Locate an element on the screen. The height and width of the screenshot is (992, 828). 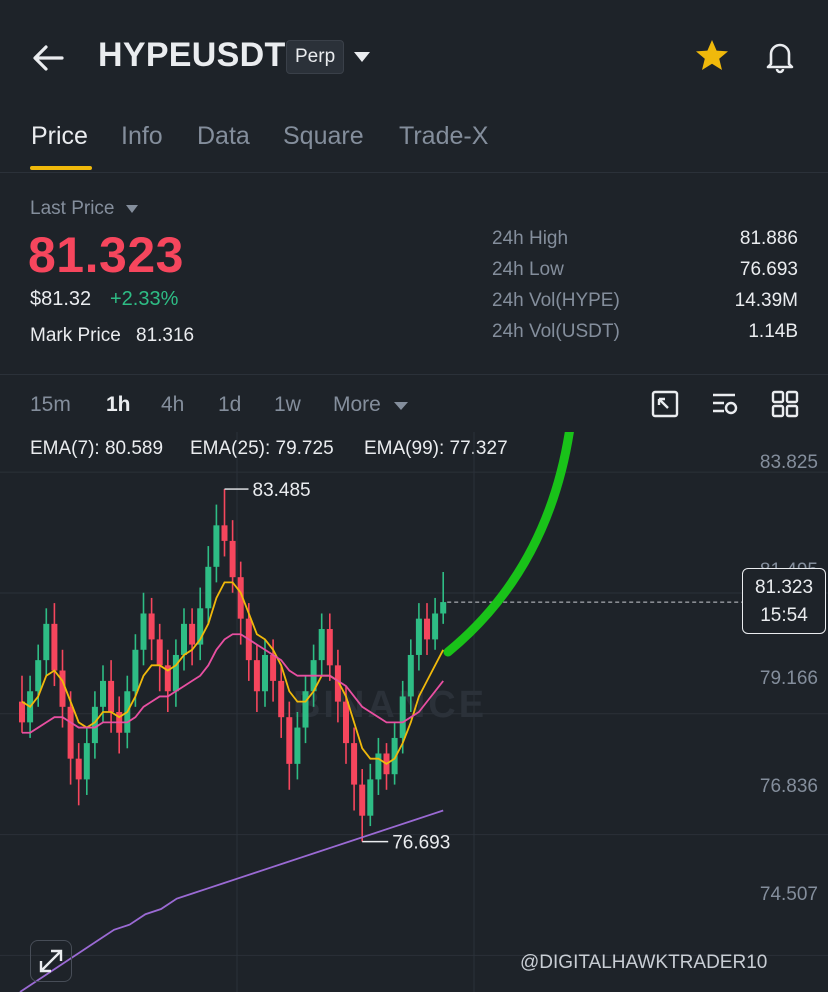
mark-price-value: 81.316 is located at coordinates (165, 335).